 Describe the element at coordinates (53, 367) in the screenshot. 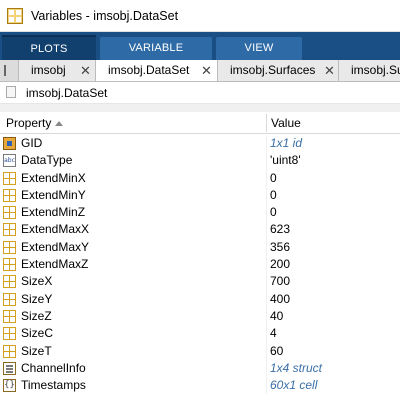

I see `property-name: ChannelInfo` at that location.